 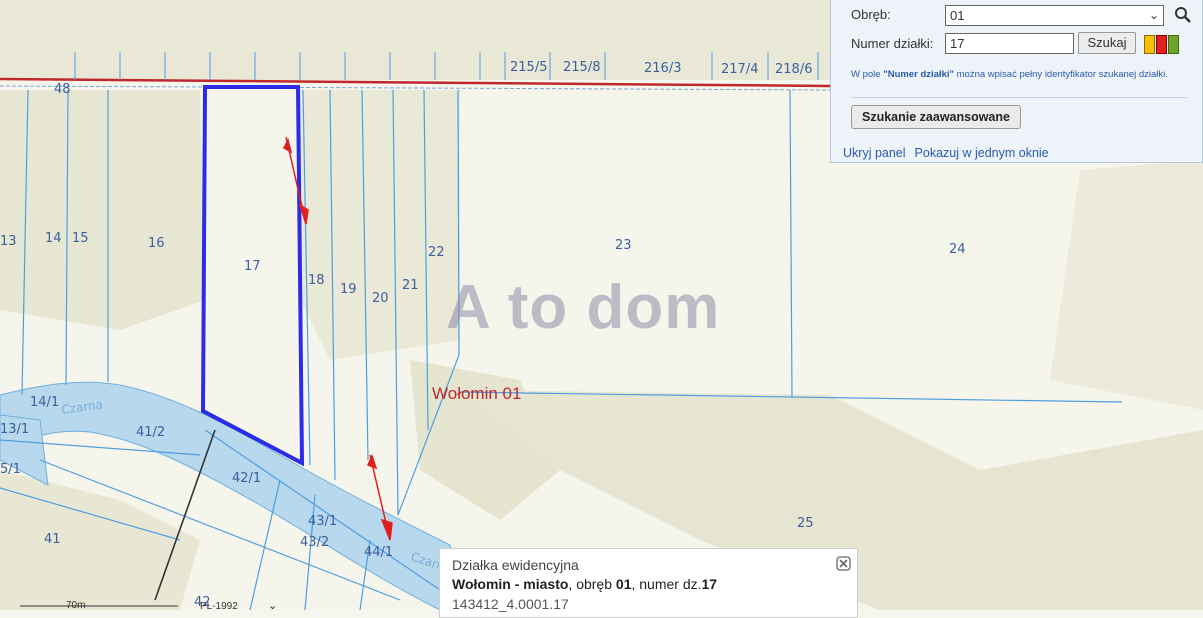 I want to click on parcel-number-input: 17, so click(x=1009, y=43).